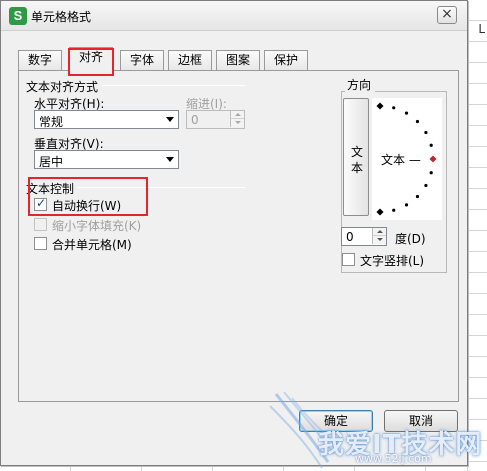 This screenshot has height=471, width=487. Describe the element at coordinates (61, 17) in the screenshot. I see `dialog-title: 单元格格式` at that location.